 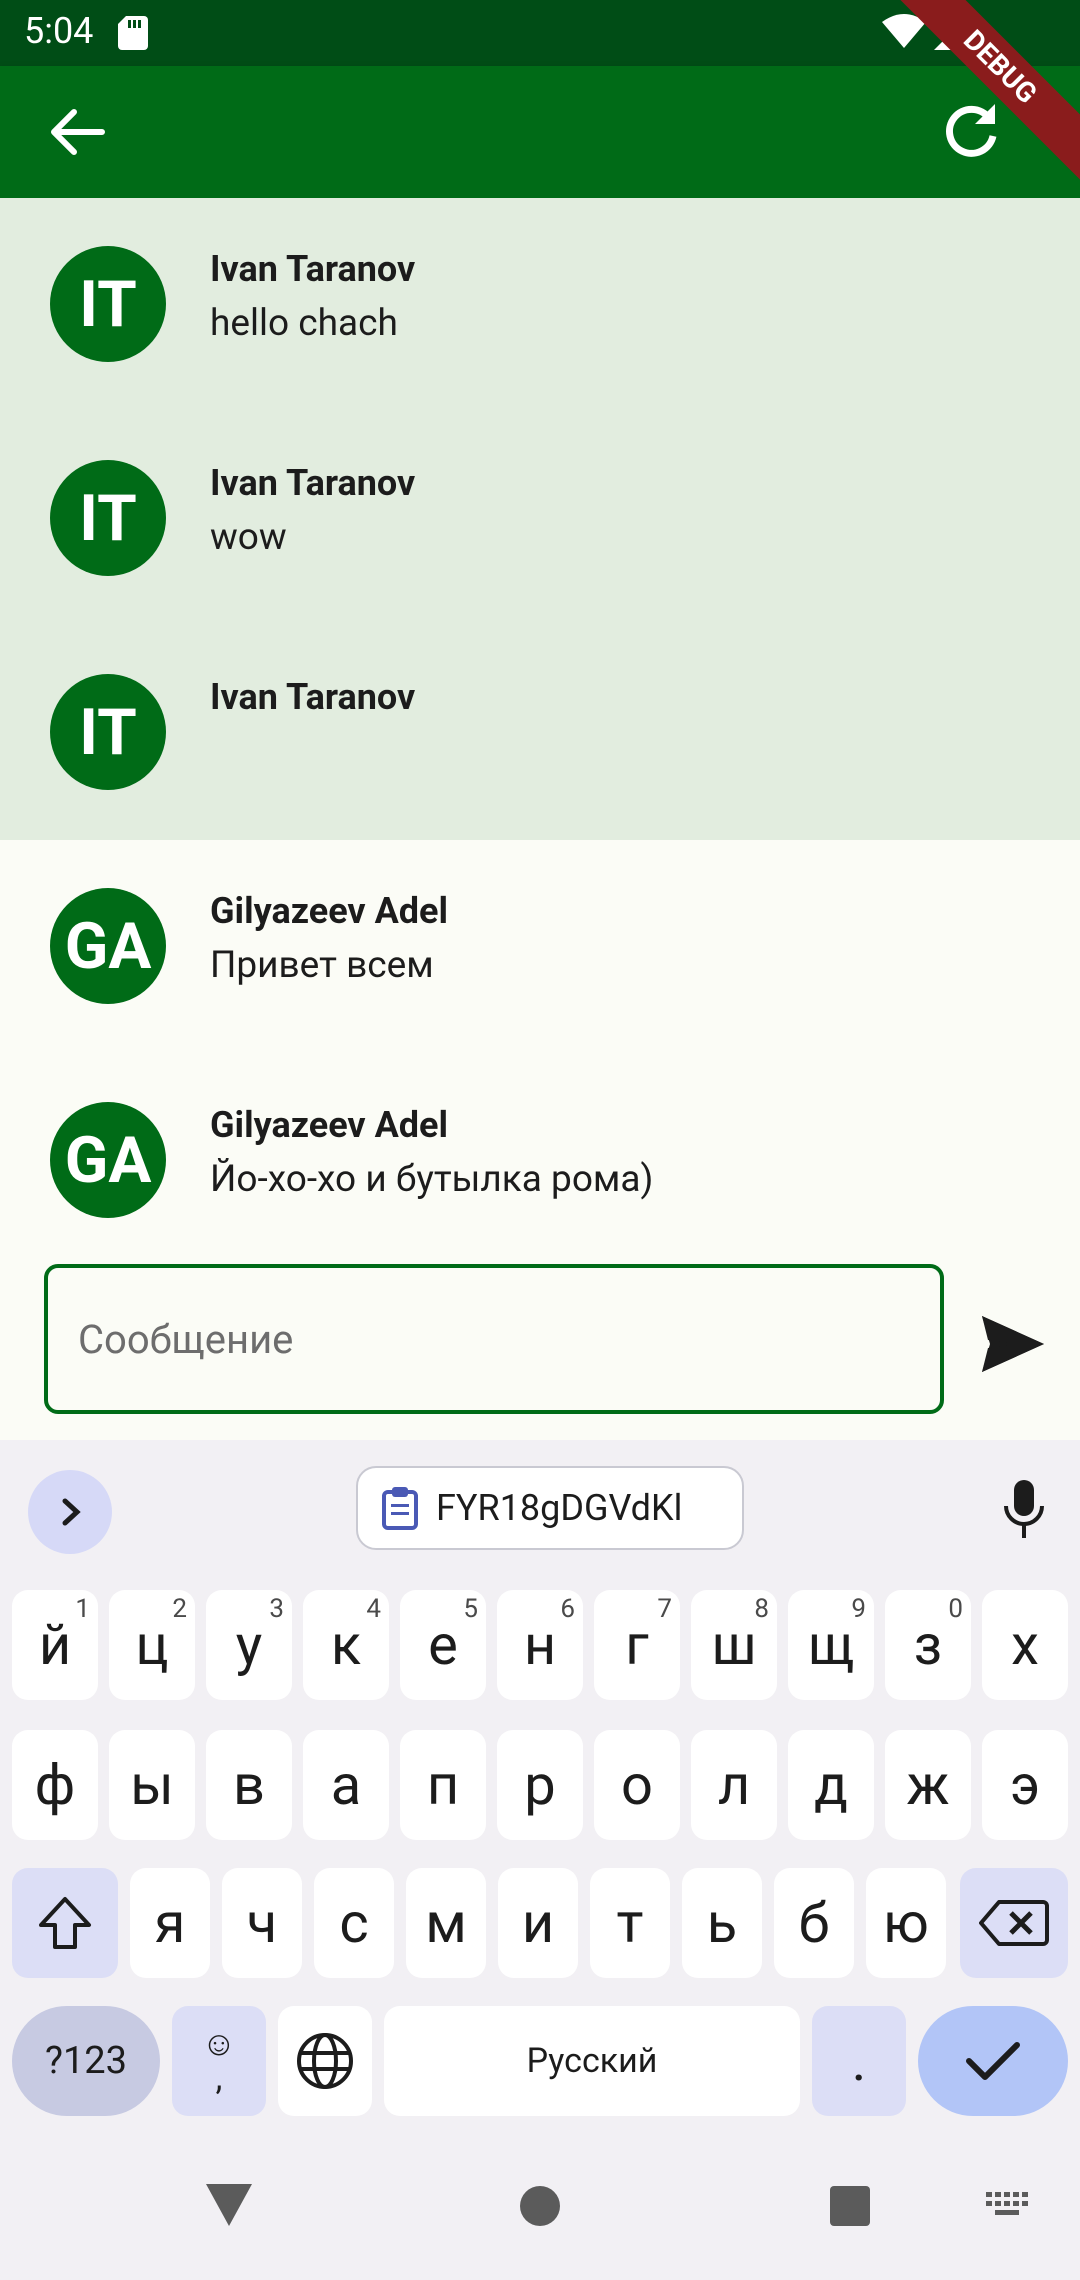 I want to click on app-bar, so click(x=540, y=132).